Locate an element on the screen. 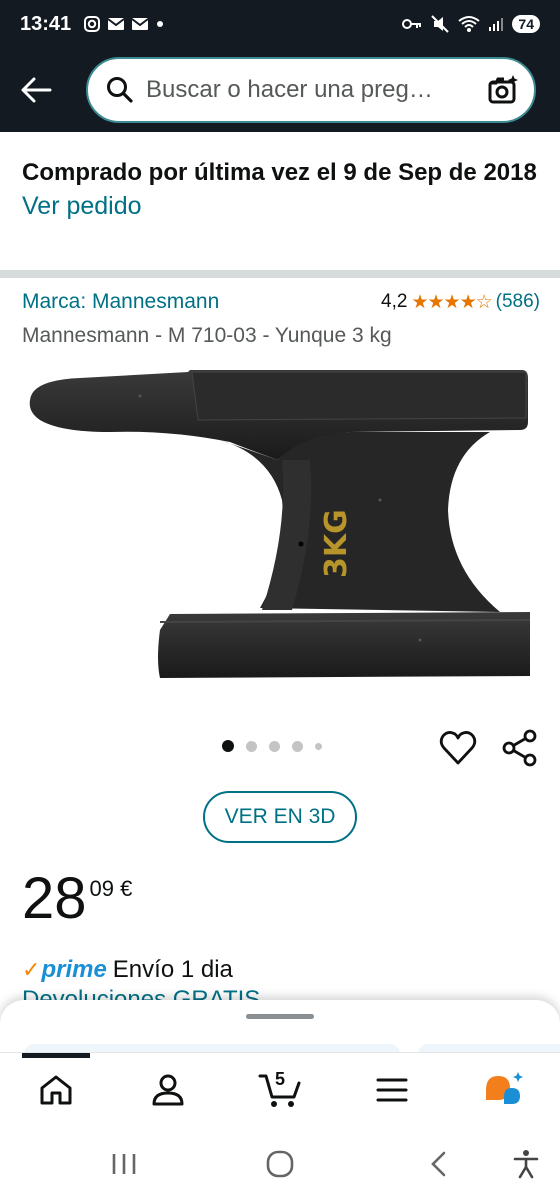 This screenshot has width=560, height=1200. nav-menu is located at coordinates (392, 1089).